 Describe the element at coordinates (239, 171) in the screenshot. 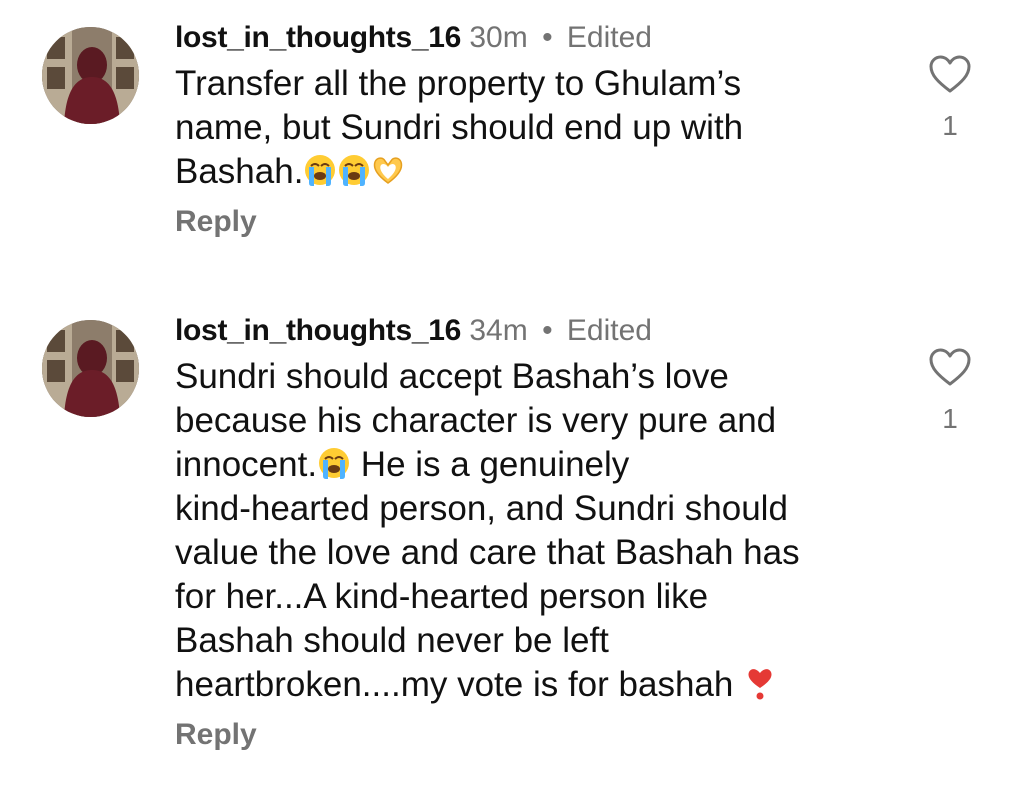

I see `comment-line: Bashah.` at that location.